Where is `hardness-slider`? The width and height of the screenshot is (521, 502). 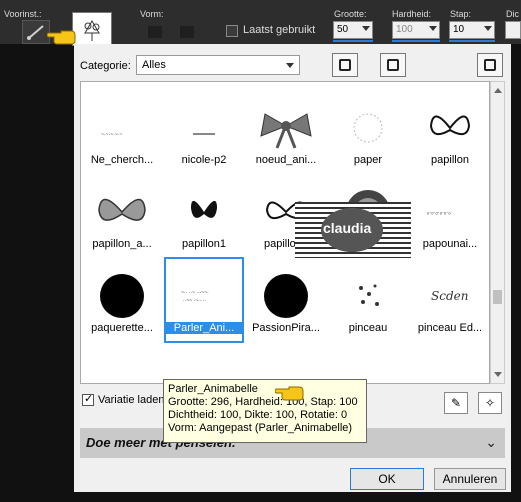
hardness-slider is located at coordinates (416, 41).